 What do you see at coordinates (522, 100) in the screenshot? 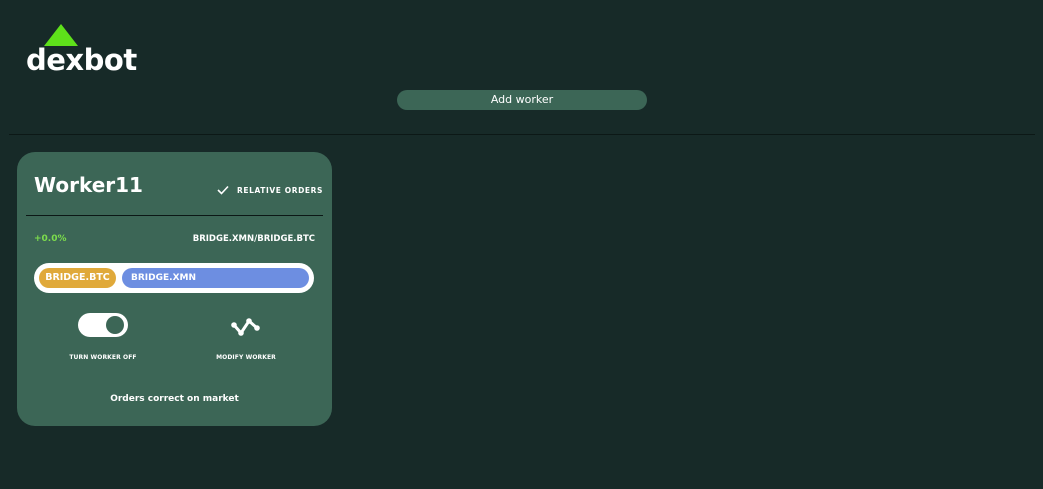
I see `add-worker-button: Add worker` at bounding box center [522, 100].